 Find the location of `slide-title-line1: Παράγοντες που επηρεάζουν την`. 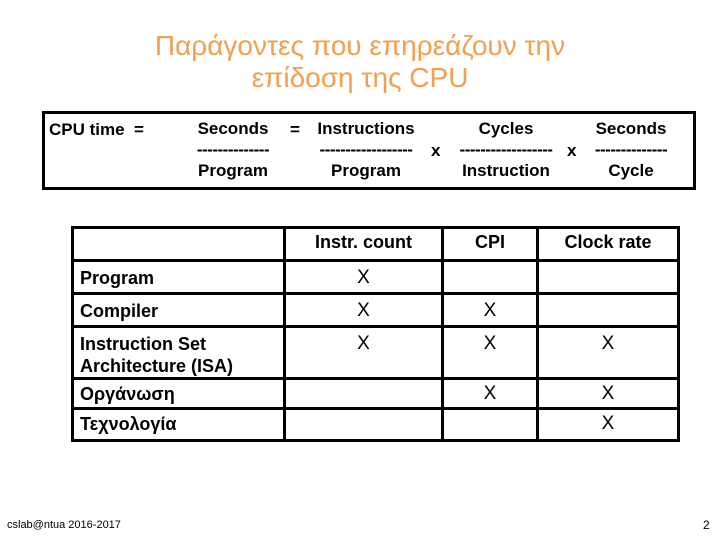

slide-title-line1: Παράγοντες που επηρεάζουν την is located at coordinates (360, 45).